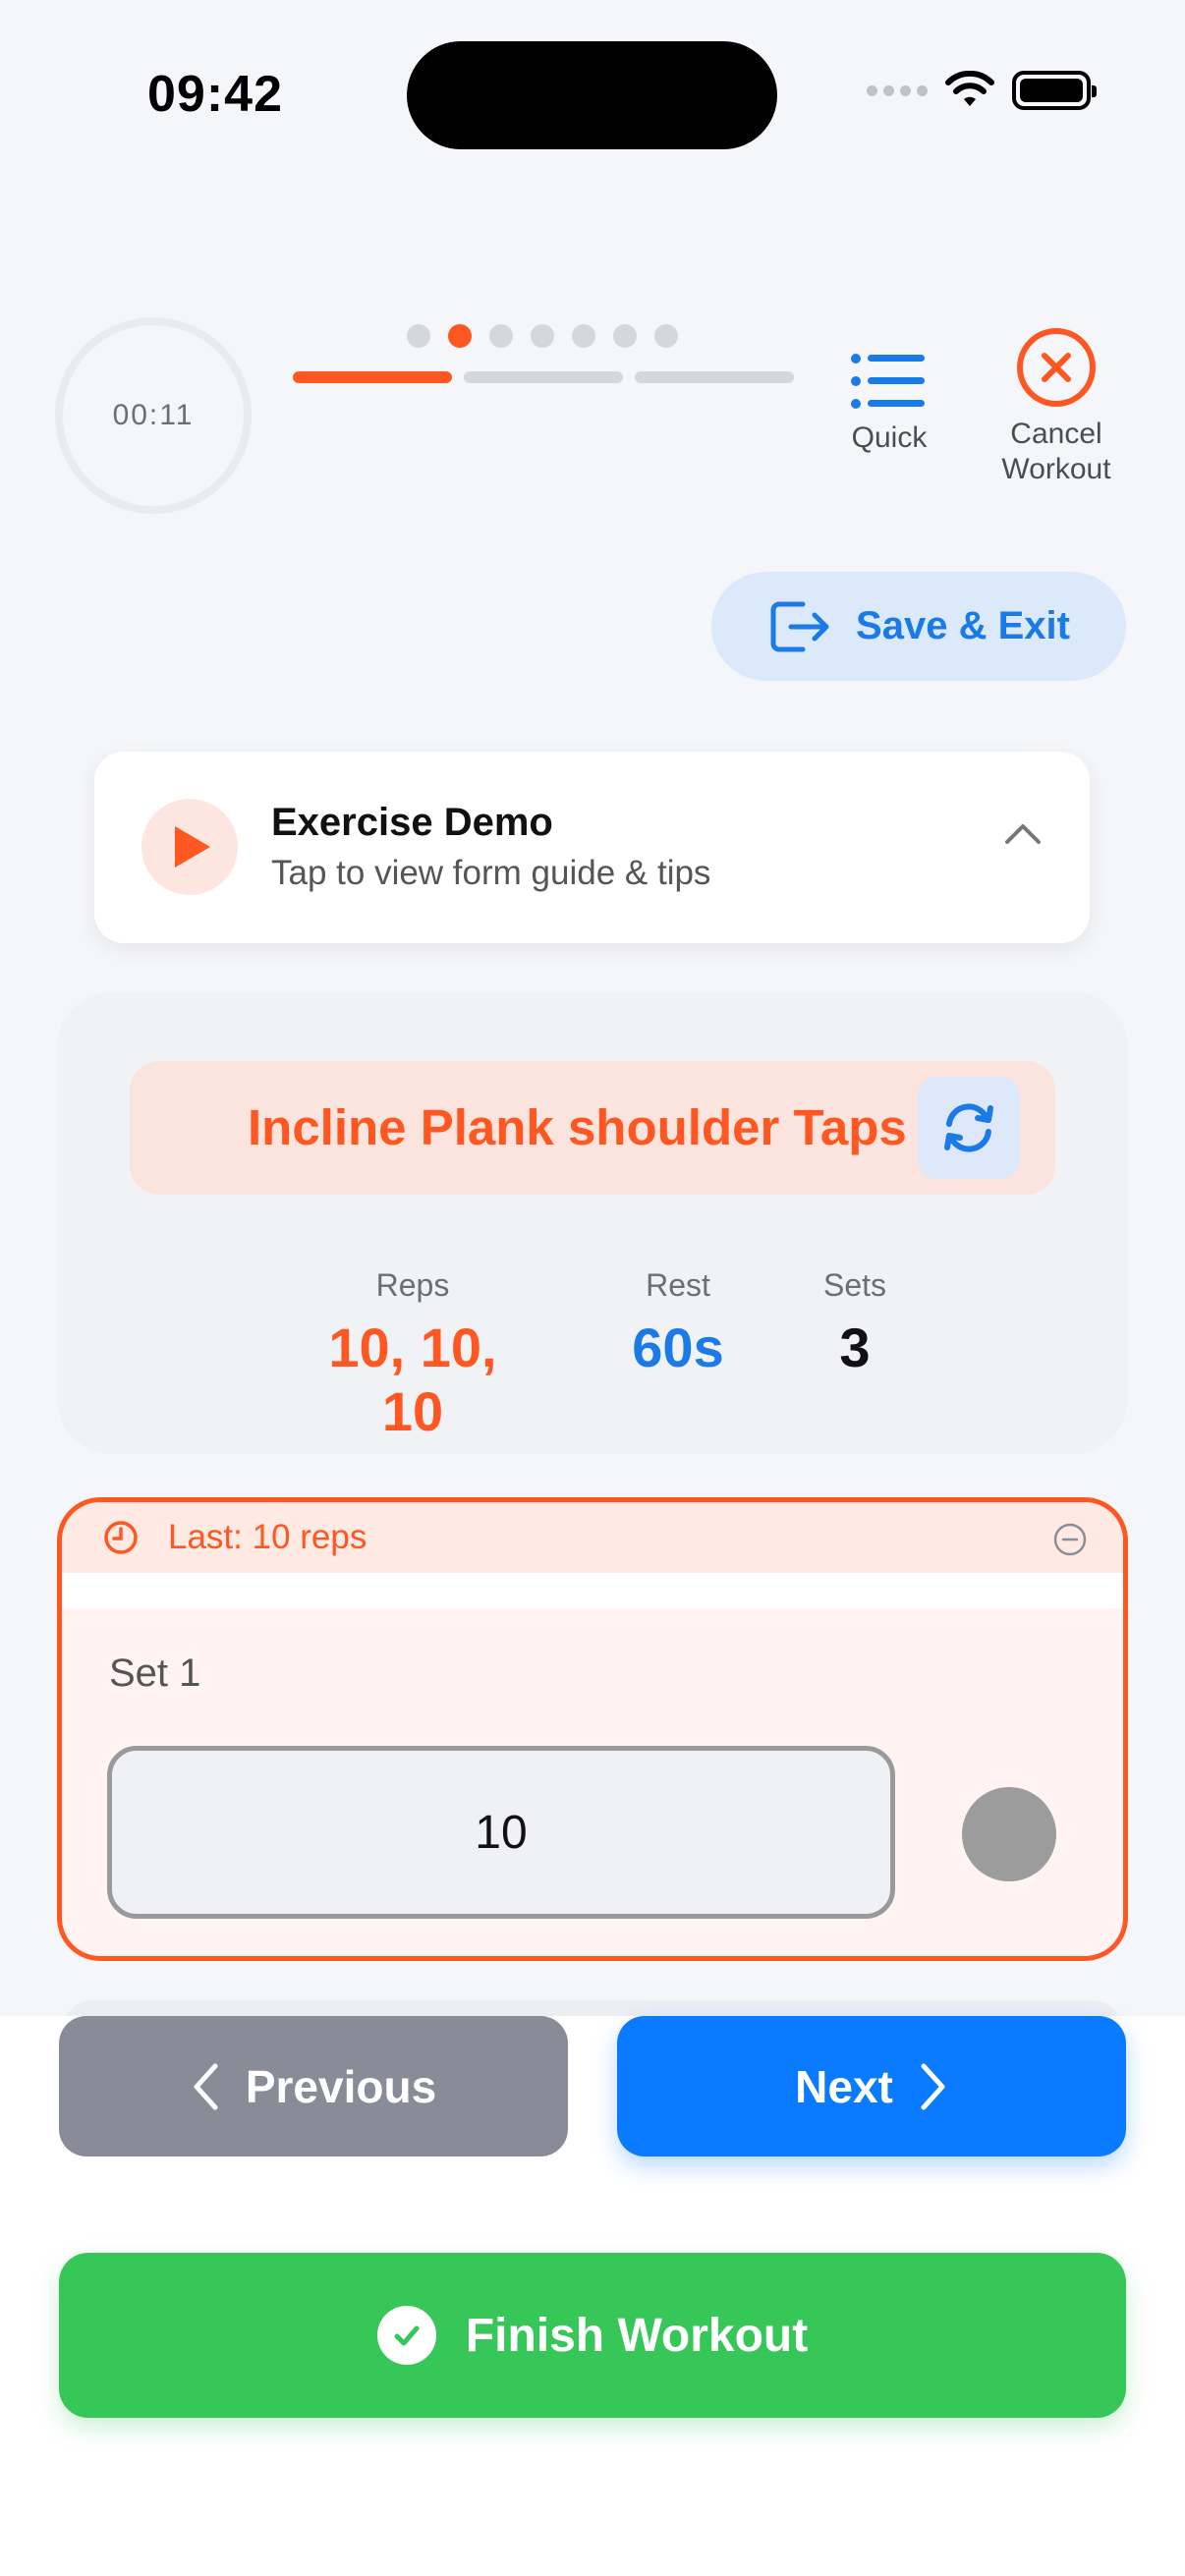  What do you see at coordinates (963, 625) in the screenshot?
I see `save-exit-label: Save & Exit` at bounding box center [963, 625].